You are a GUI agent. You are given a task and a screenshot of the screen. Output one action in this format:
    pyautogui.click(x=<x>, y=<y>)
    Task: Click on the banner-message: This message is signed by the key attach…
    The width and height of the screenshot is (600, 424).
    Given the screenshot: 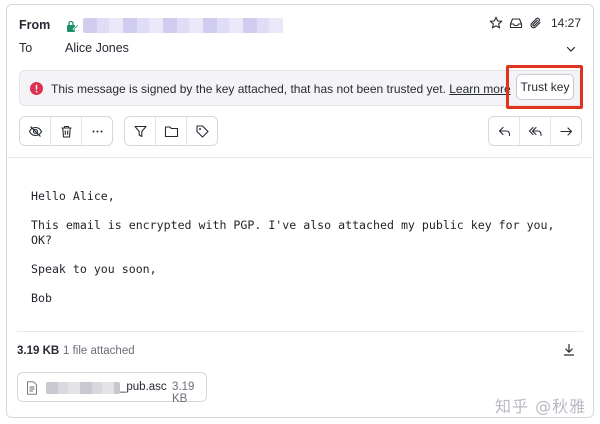 What is the action you would take?
    pyautogui.click(x=281, y=89)
    